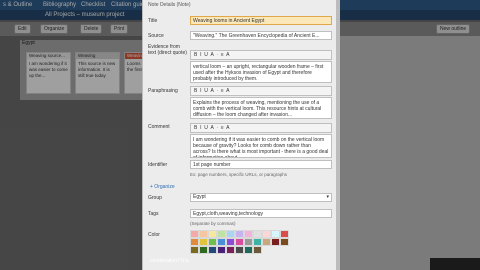 The image size is (480, 270). Describe the element at coordinates (155, 198) in the screenshot. I see `group-label: Group` at that location.